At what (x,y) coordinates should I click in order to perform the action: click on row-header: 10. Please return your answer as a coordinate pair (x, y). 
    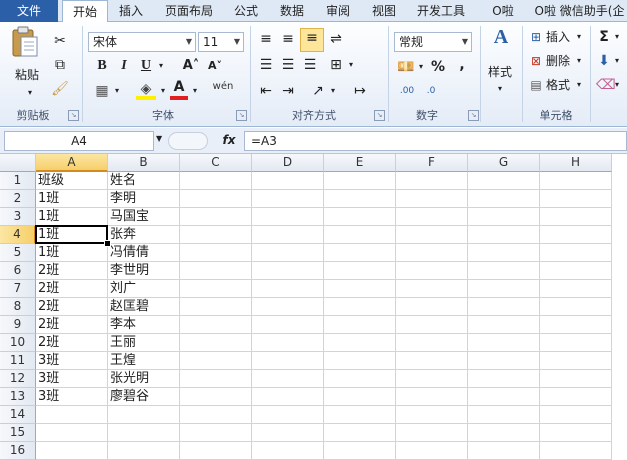
    Looking at the image, I should click on (18, 343).